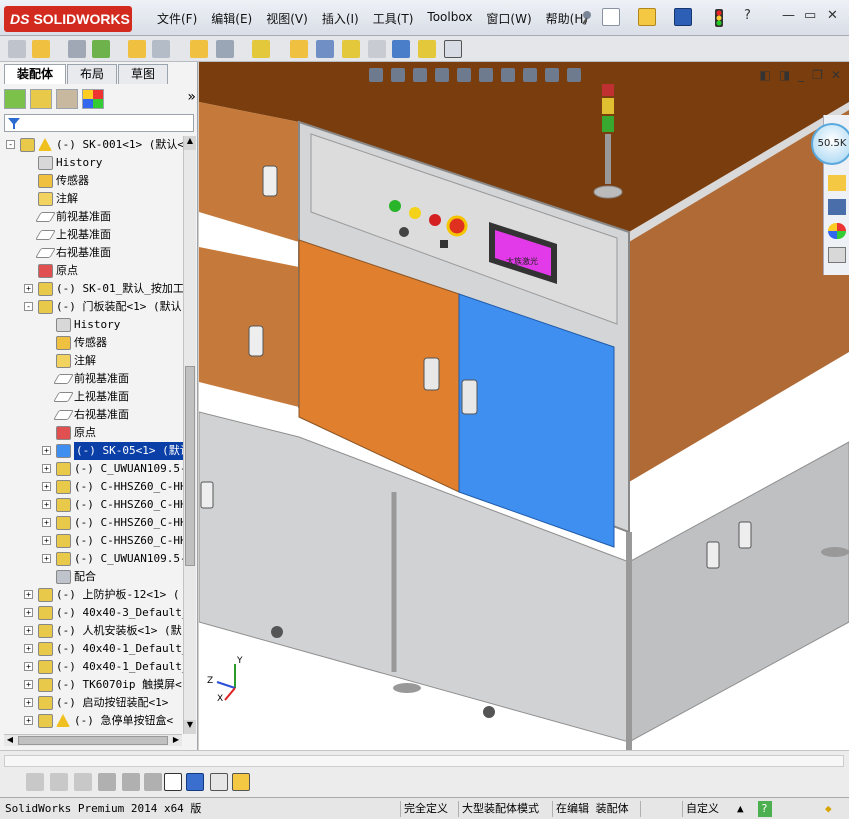 This screenshot has height=819, width=849. What do you see at coordinates (837, 231) in the screenshot?
I see `appearances-icon` at bounding box center [837, 231].